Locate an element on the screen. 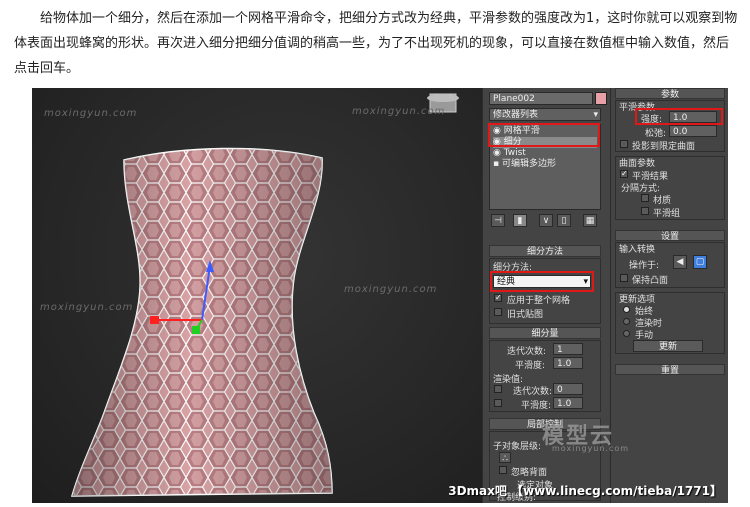 The width and height of the screenshot is (750, 507). site-logo-url: moxingyun.com is located at coordinates (591, 448).